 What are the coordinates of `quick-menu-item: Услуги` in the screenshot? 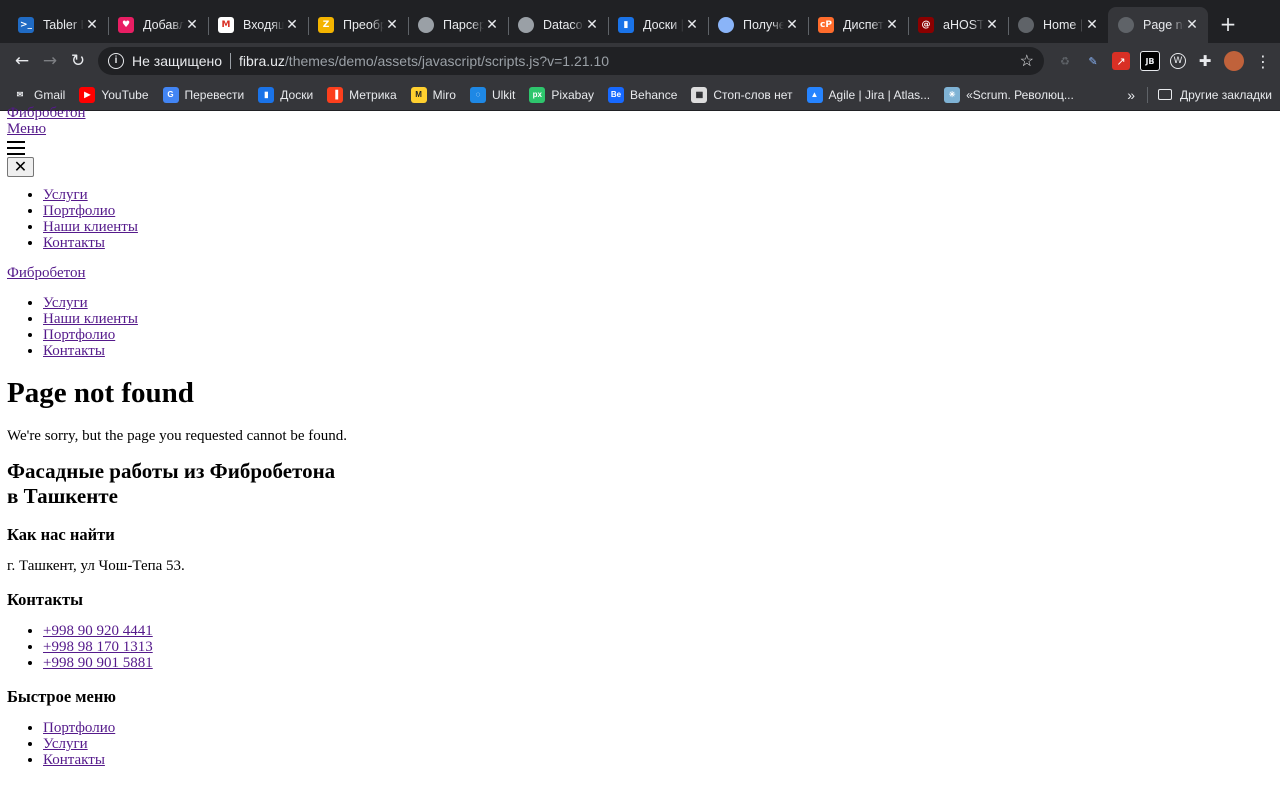 It's located at (658, 744).